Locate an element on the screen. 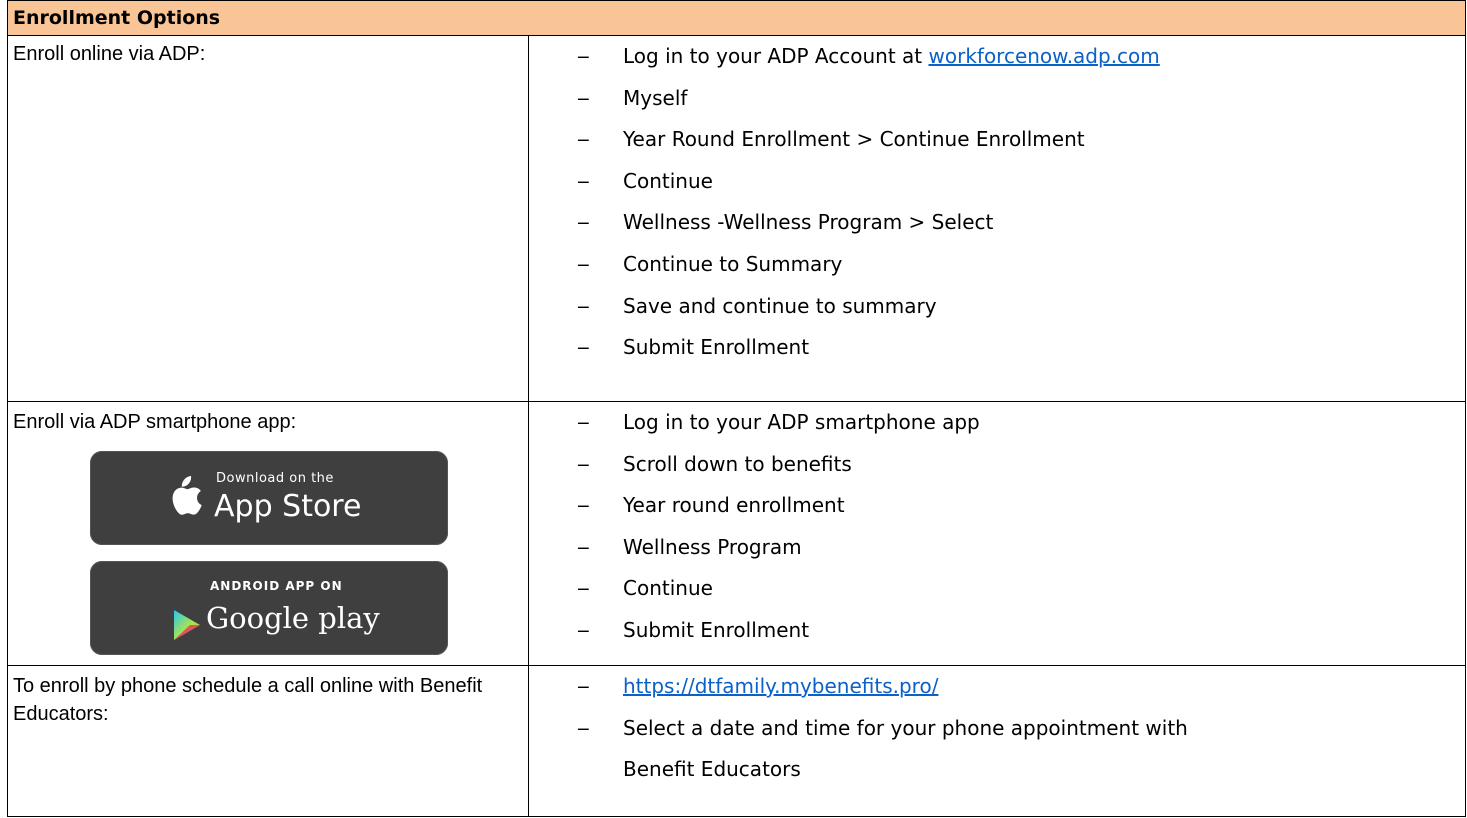 Image resolution: width=1467 pixels, height=818 pixels. step-text: Wellness Program is located at coordinates (712, 546).